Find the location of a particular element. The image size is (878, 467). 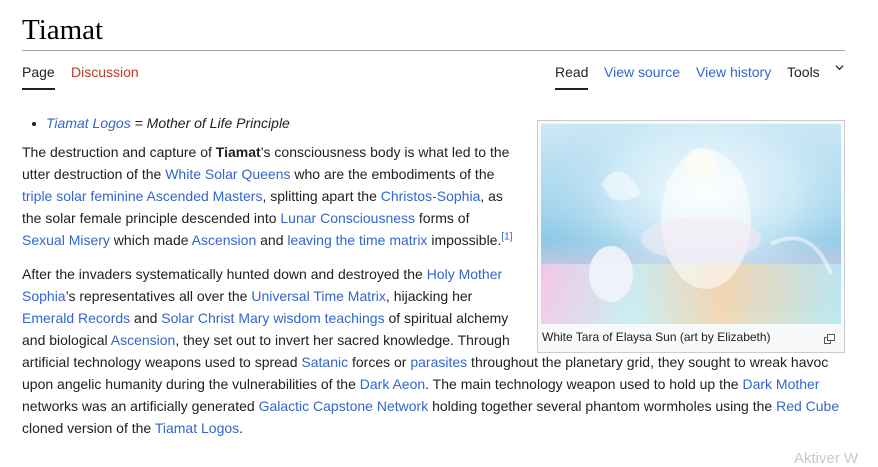

bold-tiamat: Tiamat is located at coordinates (238, 152).